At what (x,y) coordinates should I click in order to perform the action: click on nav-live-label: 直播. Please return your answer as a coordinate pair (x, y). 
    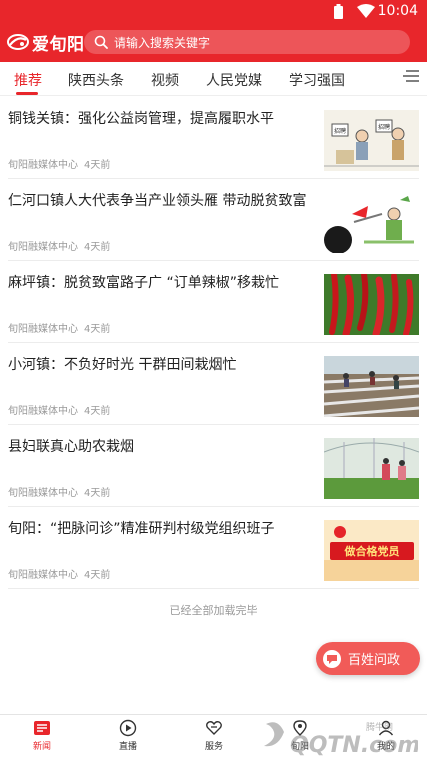
    Looking at the image, I should click on (127, 747).